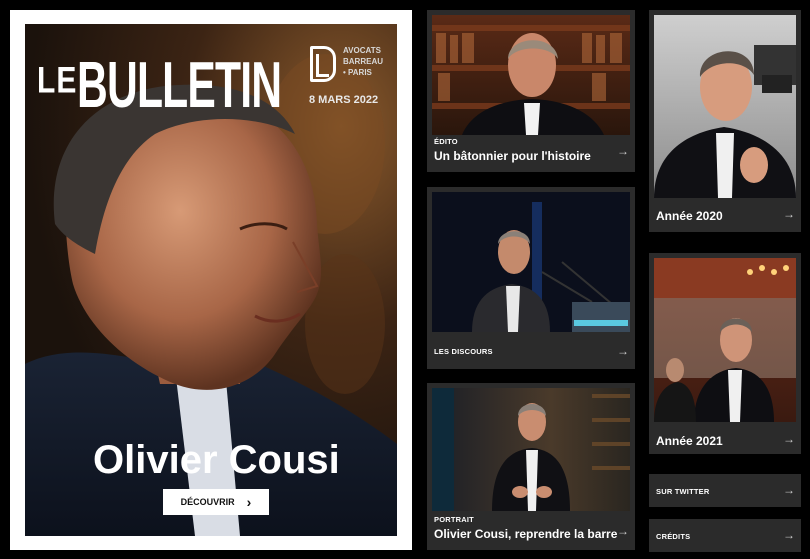 This screenshot has height=559, width=810. I want to click on card-kicker: LES DISCOURS, so click(463, 351).